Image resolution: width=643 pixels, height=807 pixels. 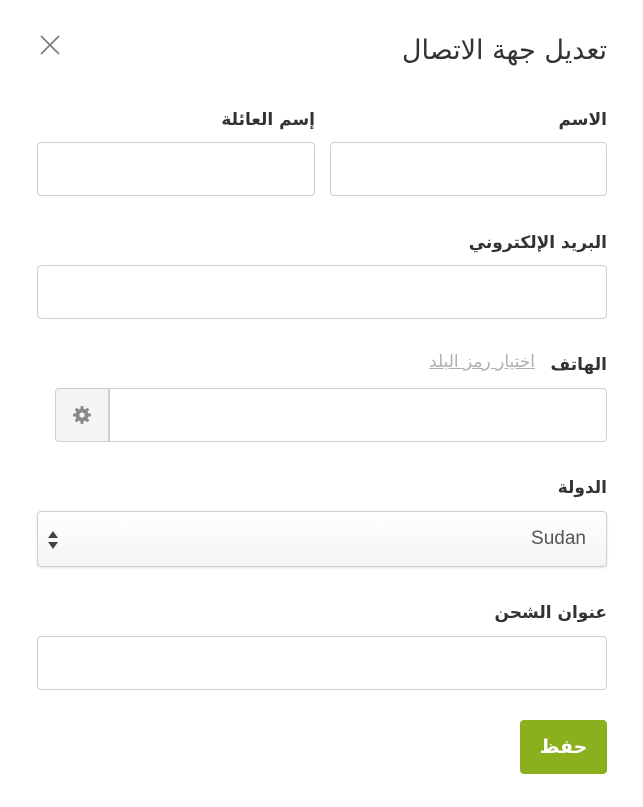 What do you see at coordinates (322, 292) in the screenshot?
I see `email-input` at bounding box center [322, 292].